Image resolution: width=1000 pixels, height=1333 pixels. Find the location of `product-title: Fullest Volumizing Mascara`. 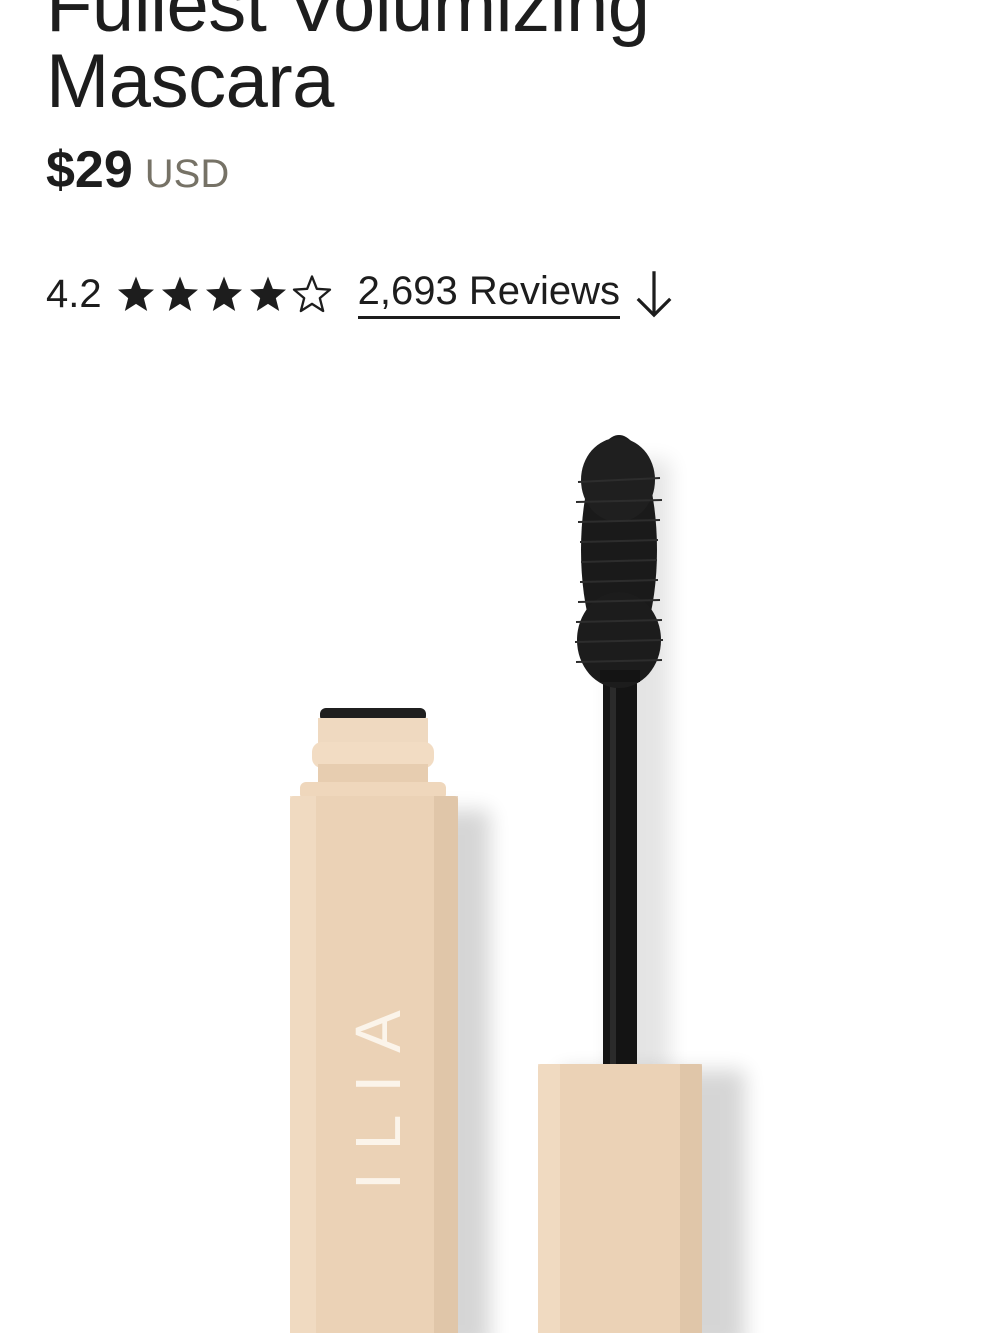

product-title: Fullest Volumizing Mascara is located at coordinates (496, 60).